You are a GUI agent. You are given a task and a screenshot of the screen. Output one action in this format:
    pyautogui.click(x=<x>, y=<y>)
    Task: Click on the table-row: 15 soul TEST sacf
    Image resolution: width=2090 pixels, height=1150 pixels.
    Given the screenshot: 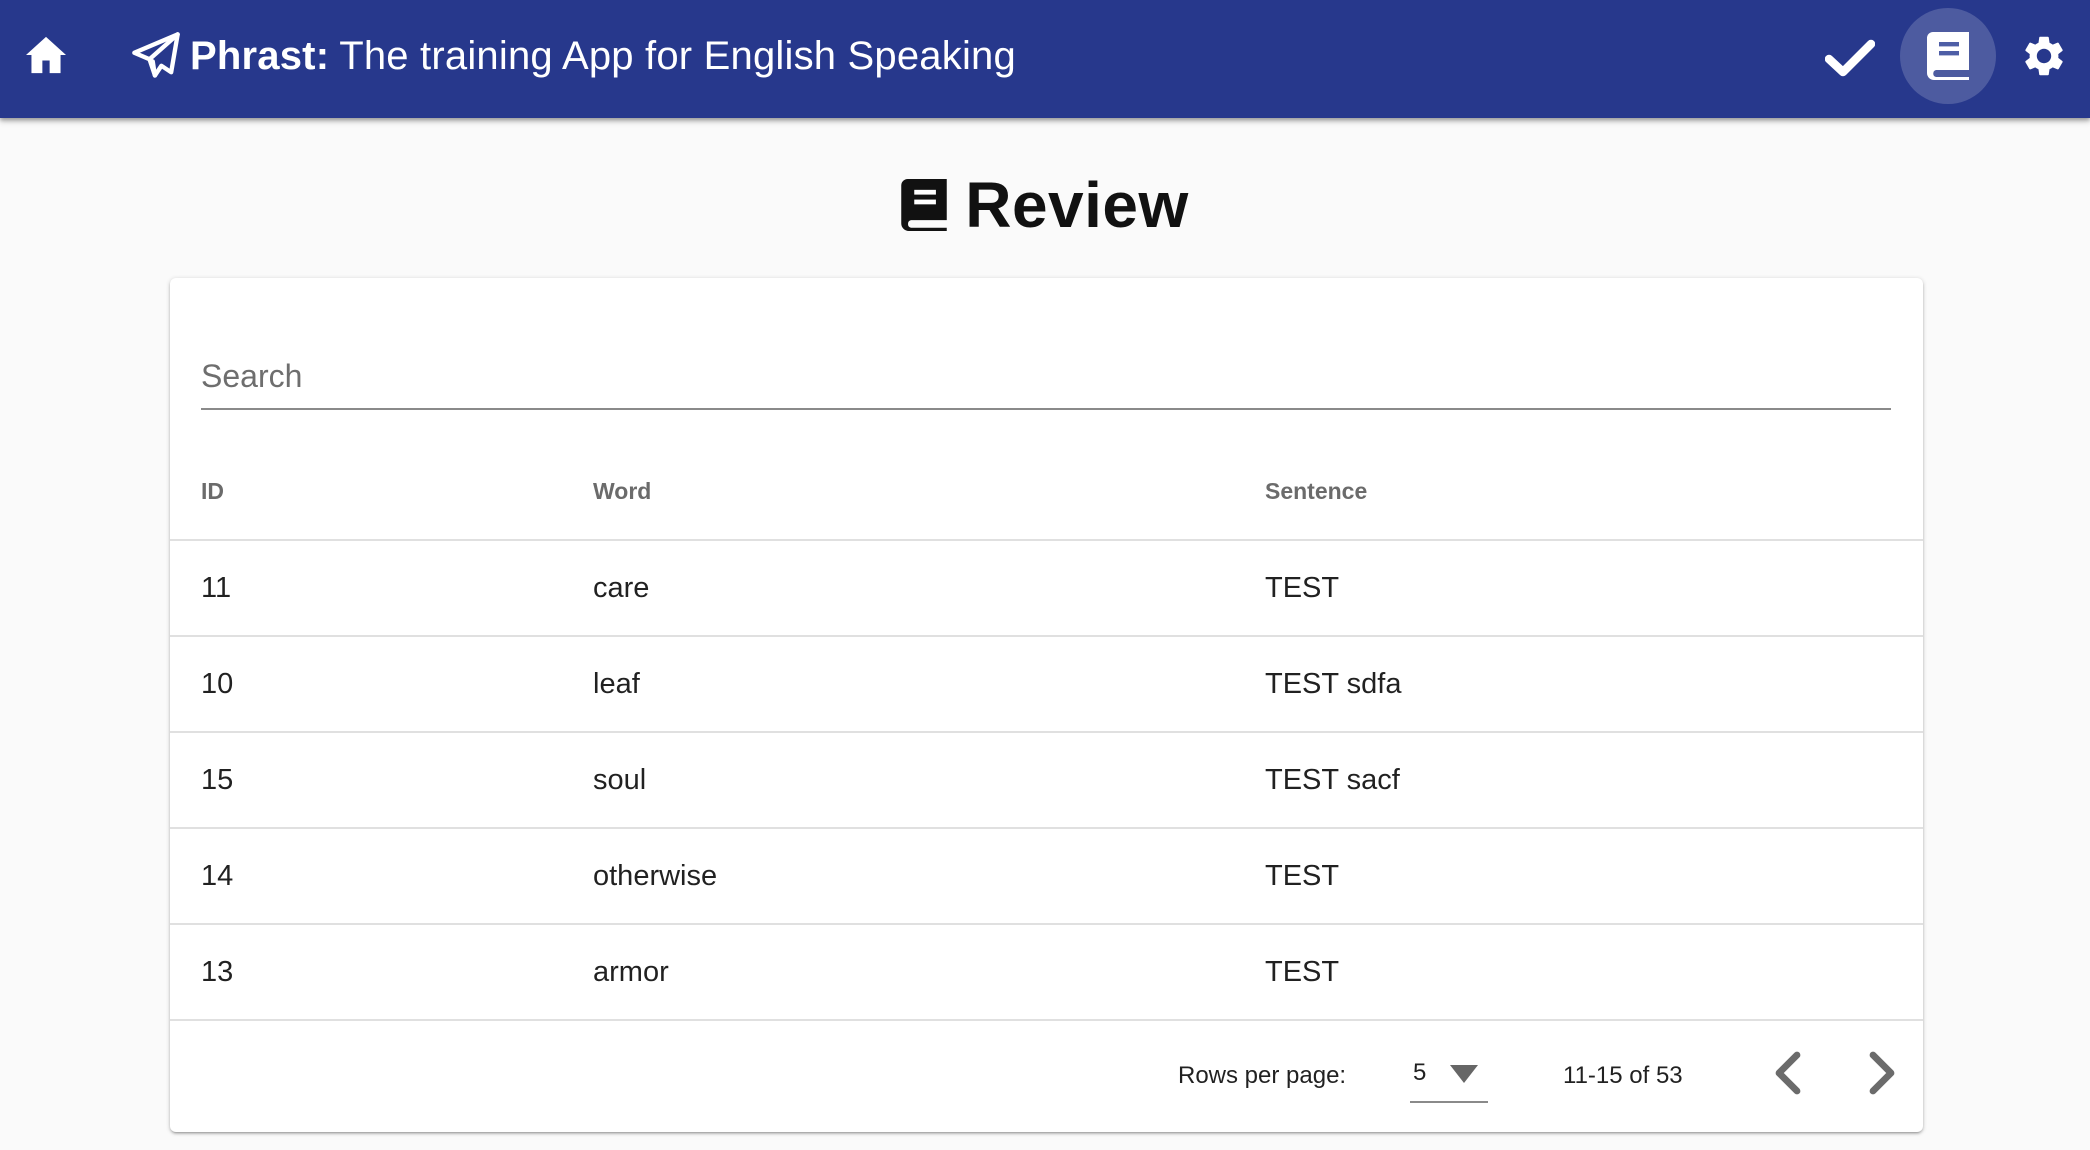 What is the action you would take?
    pyautogui.click(x=1046, y=781)
    